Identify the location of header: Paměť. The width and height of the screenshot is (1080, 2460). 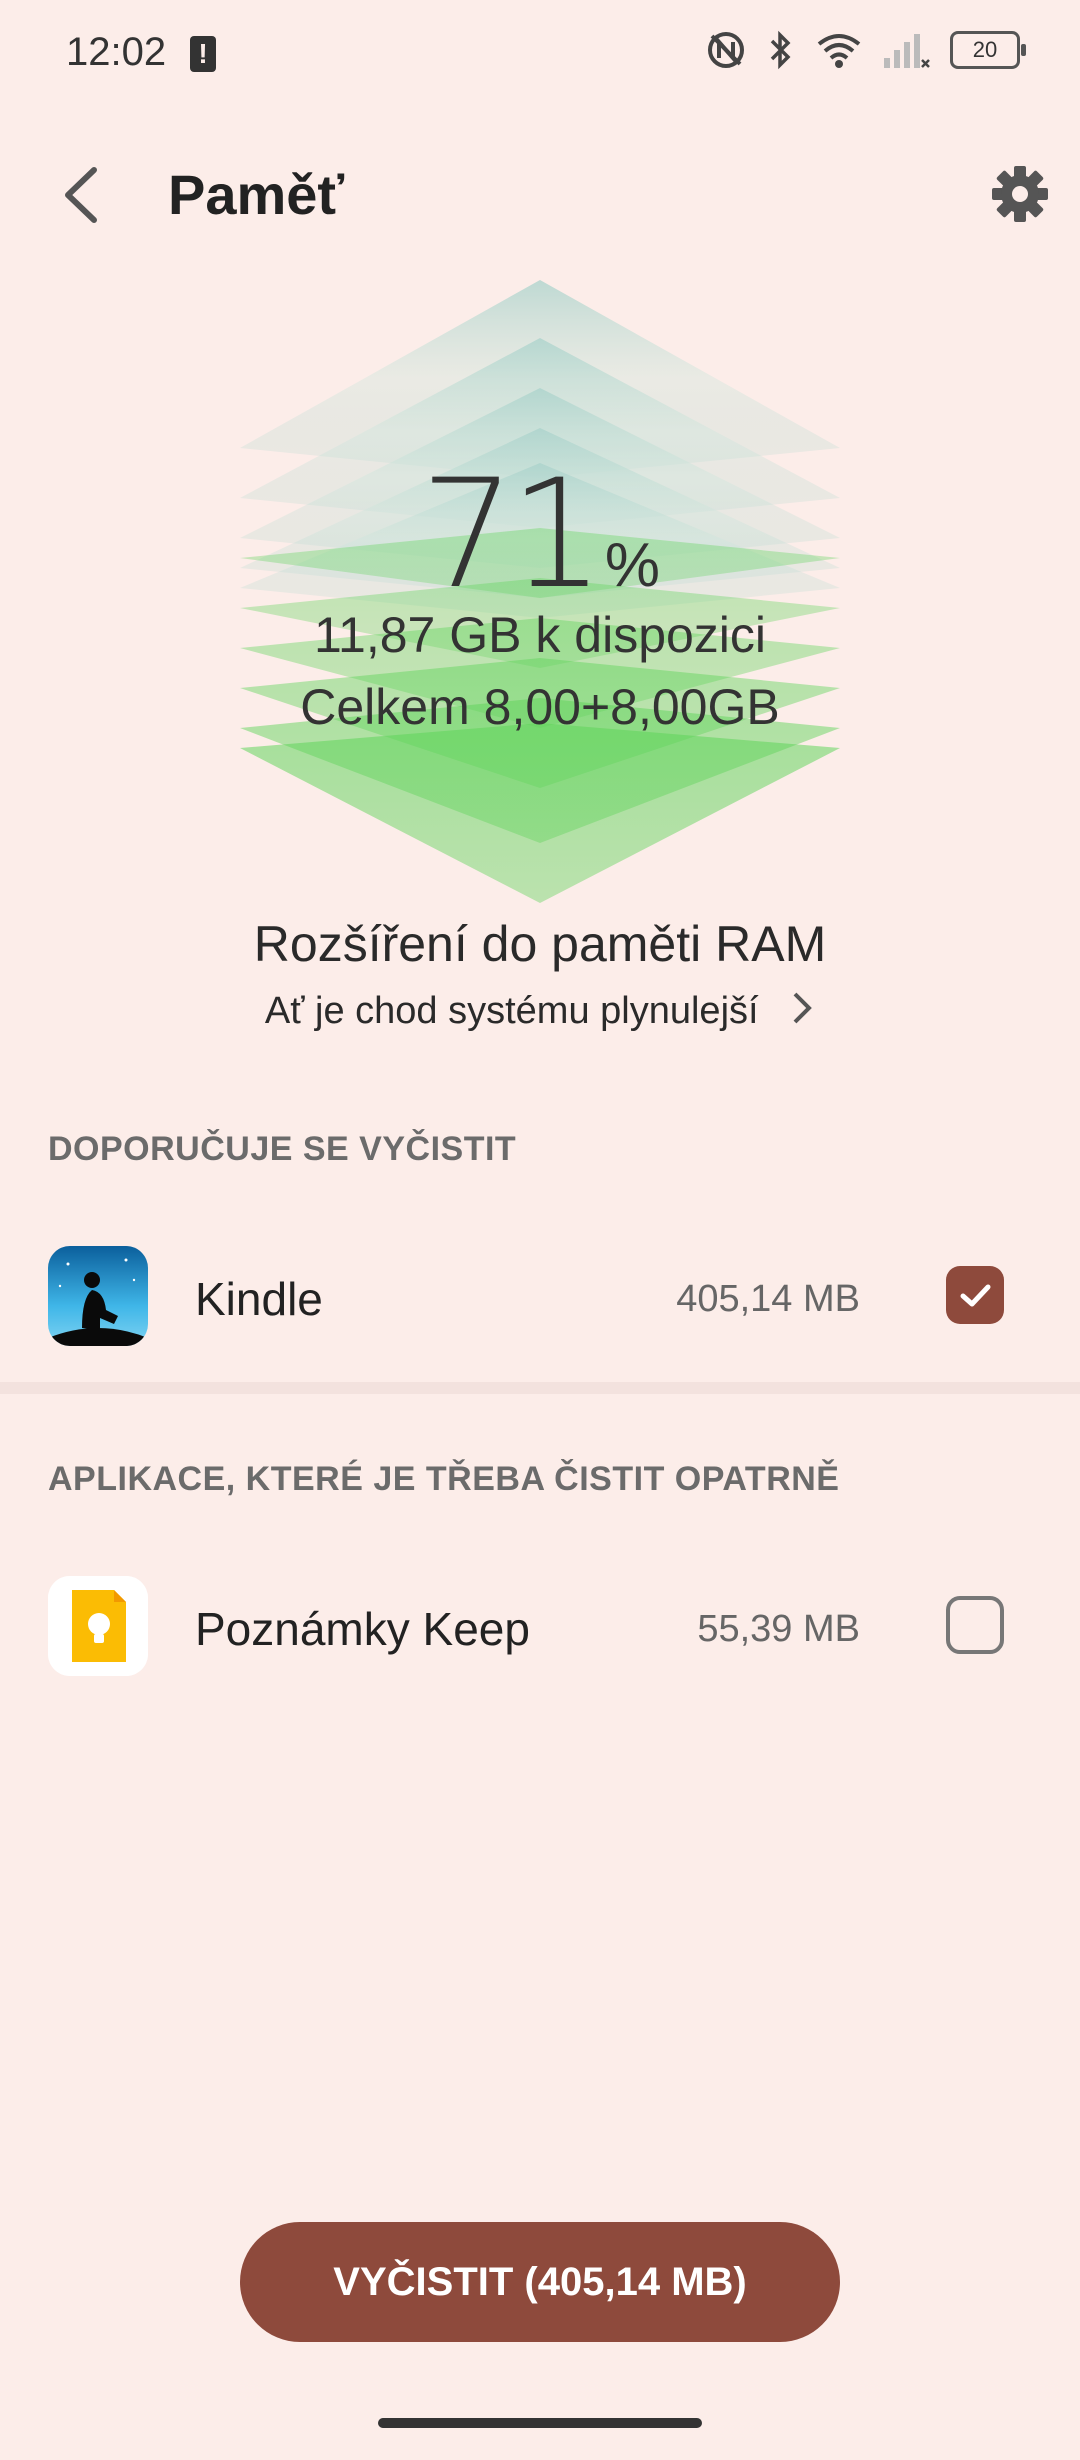
(540, 195).